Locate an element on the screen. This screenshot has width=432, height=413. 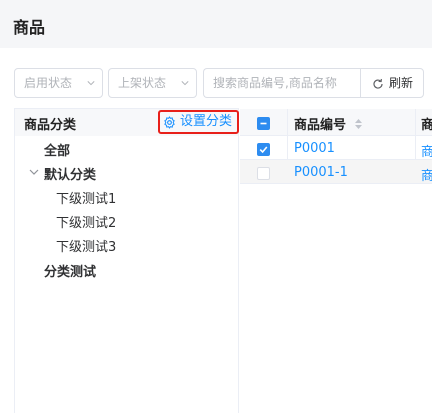
category-title: 商品分类 is located at coordinates (50, 125).